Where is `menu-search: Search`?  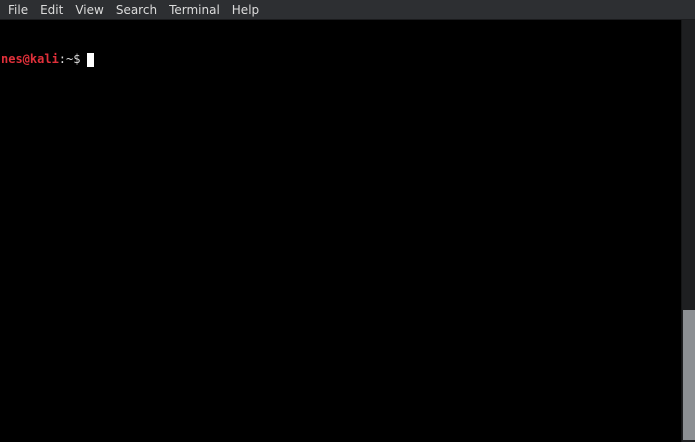
menu-search: Search is located at coordinates (136, 10).